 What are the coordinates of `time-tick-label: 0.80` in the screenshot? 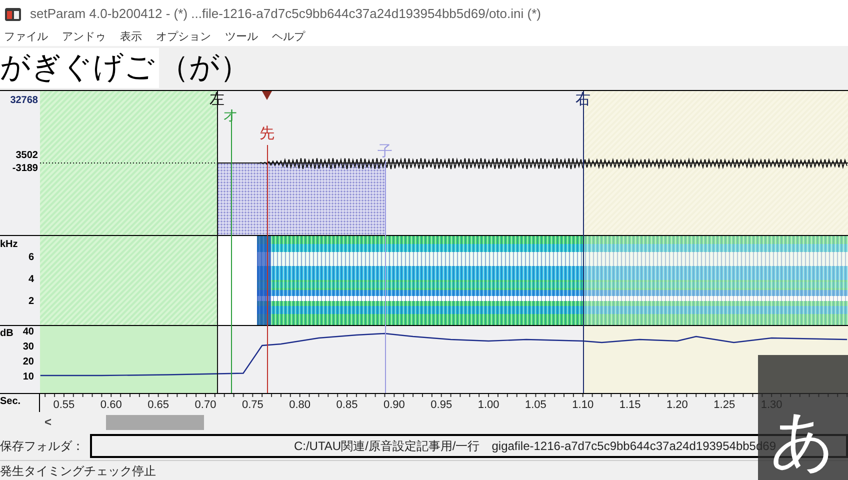 It's located at (300, 405).